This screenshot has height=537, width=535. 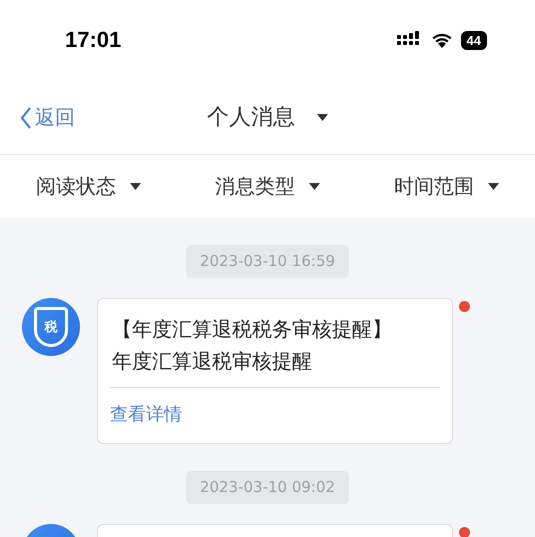 I want to click on back-button: 返回, so click(x=47, y=117).